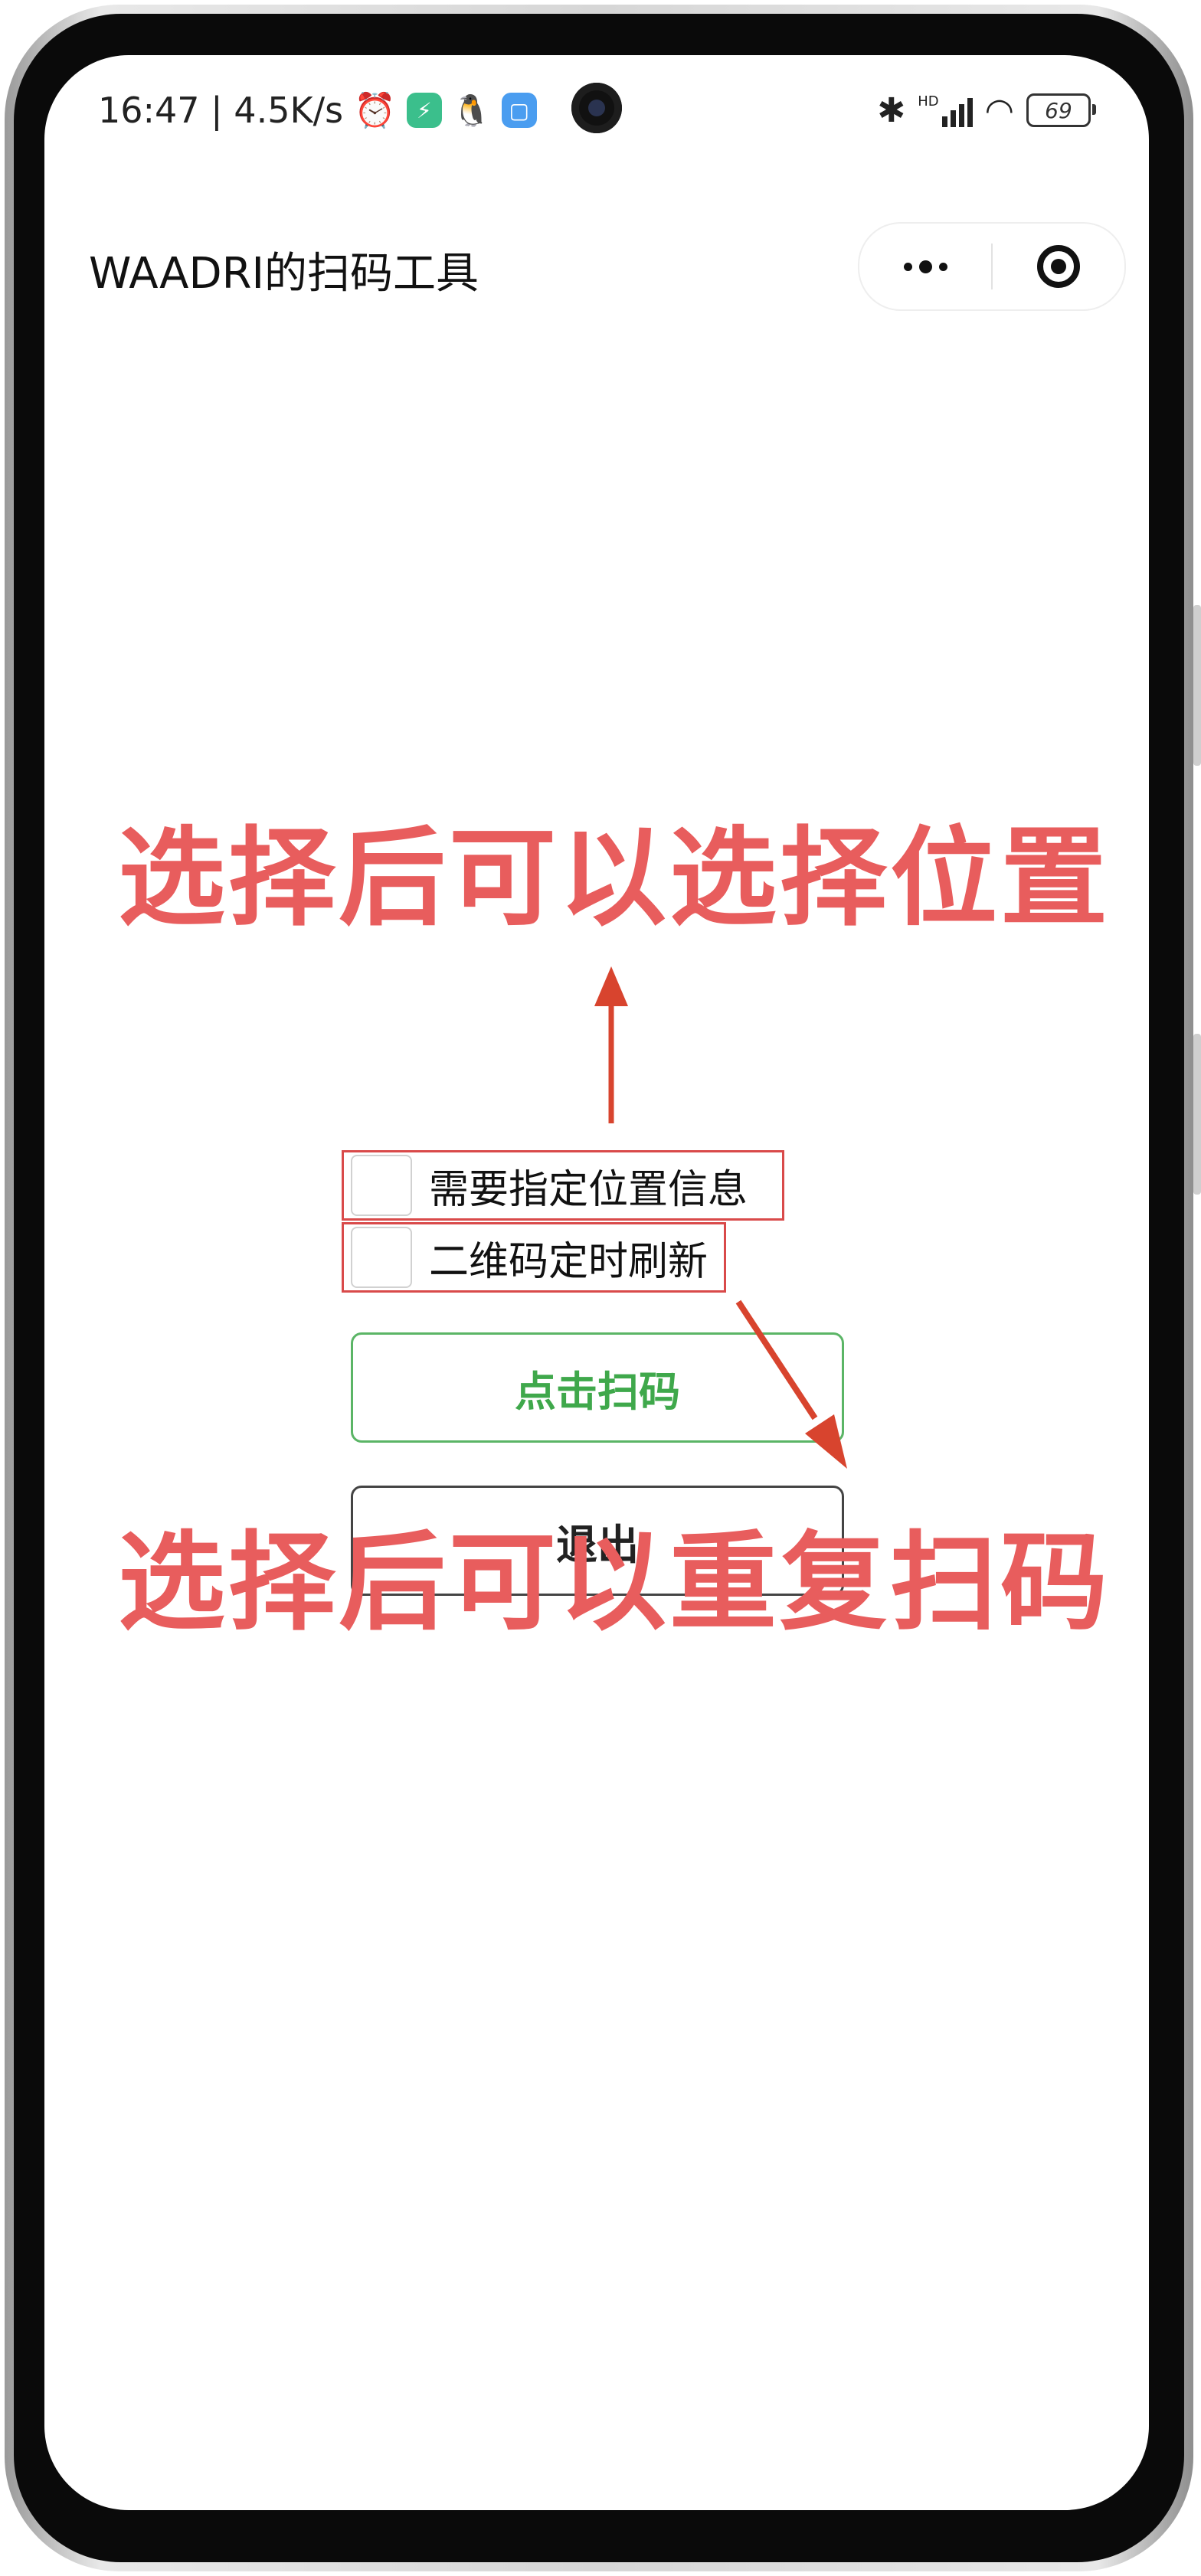 This screenshot has width=1201, height=2576. I want to click on status-left: 16:47 | 4.5K/s ⏰ ⚡ 🐧 ▢, so click(317, 110).